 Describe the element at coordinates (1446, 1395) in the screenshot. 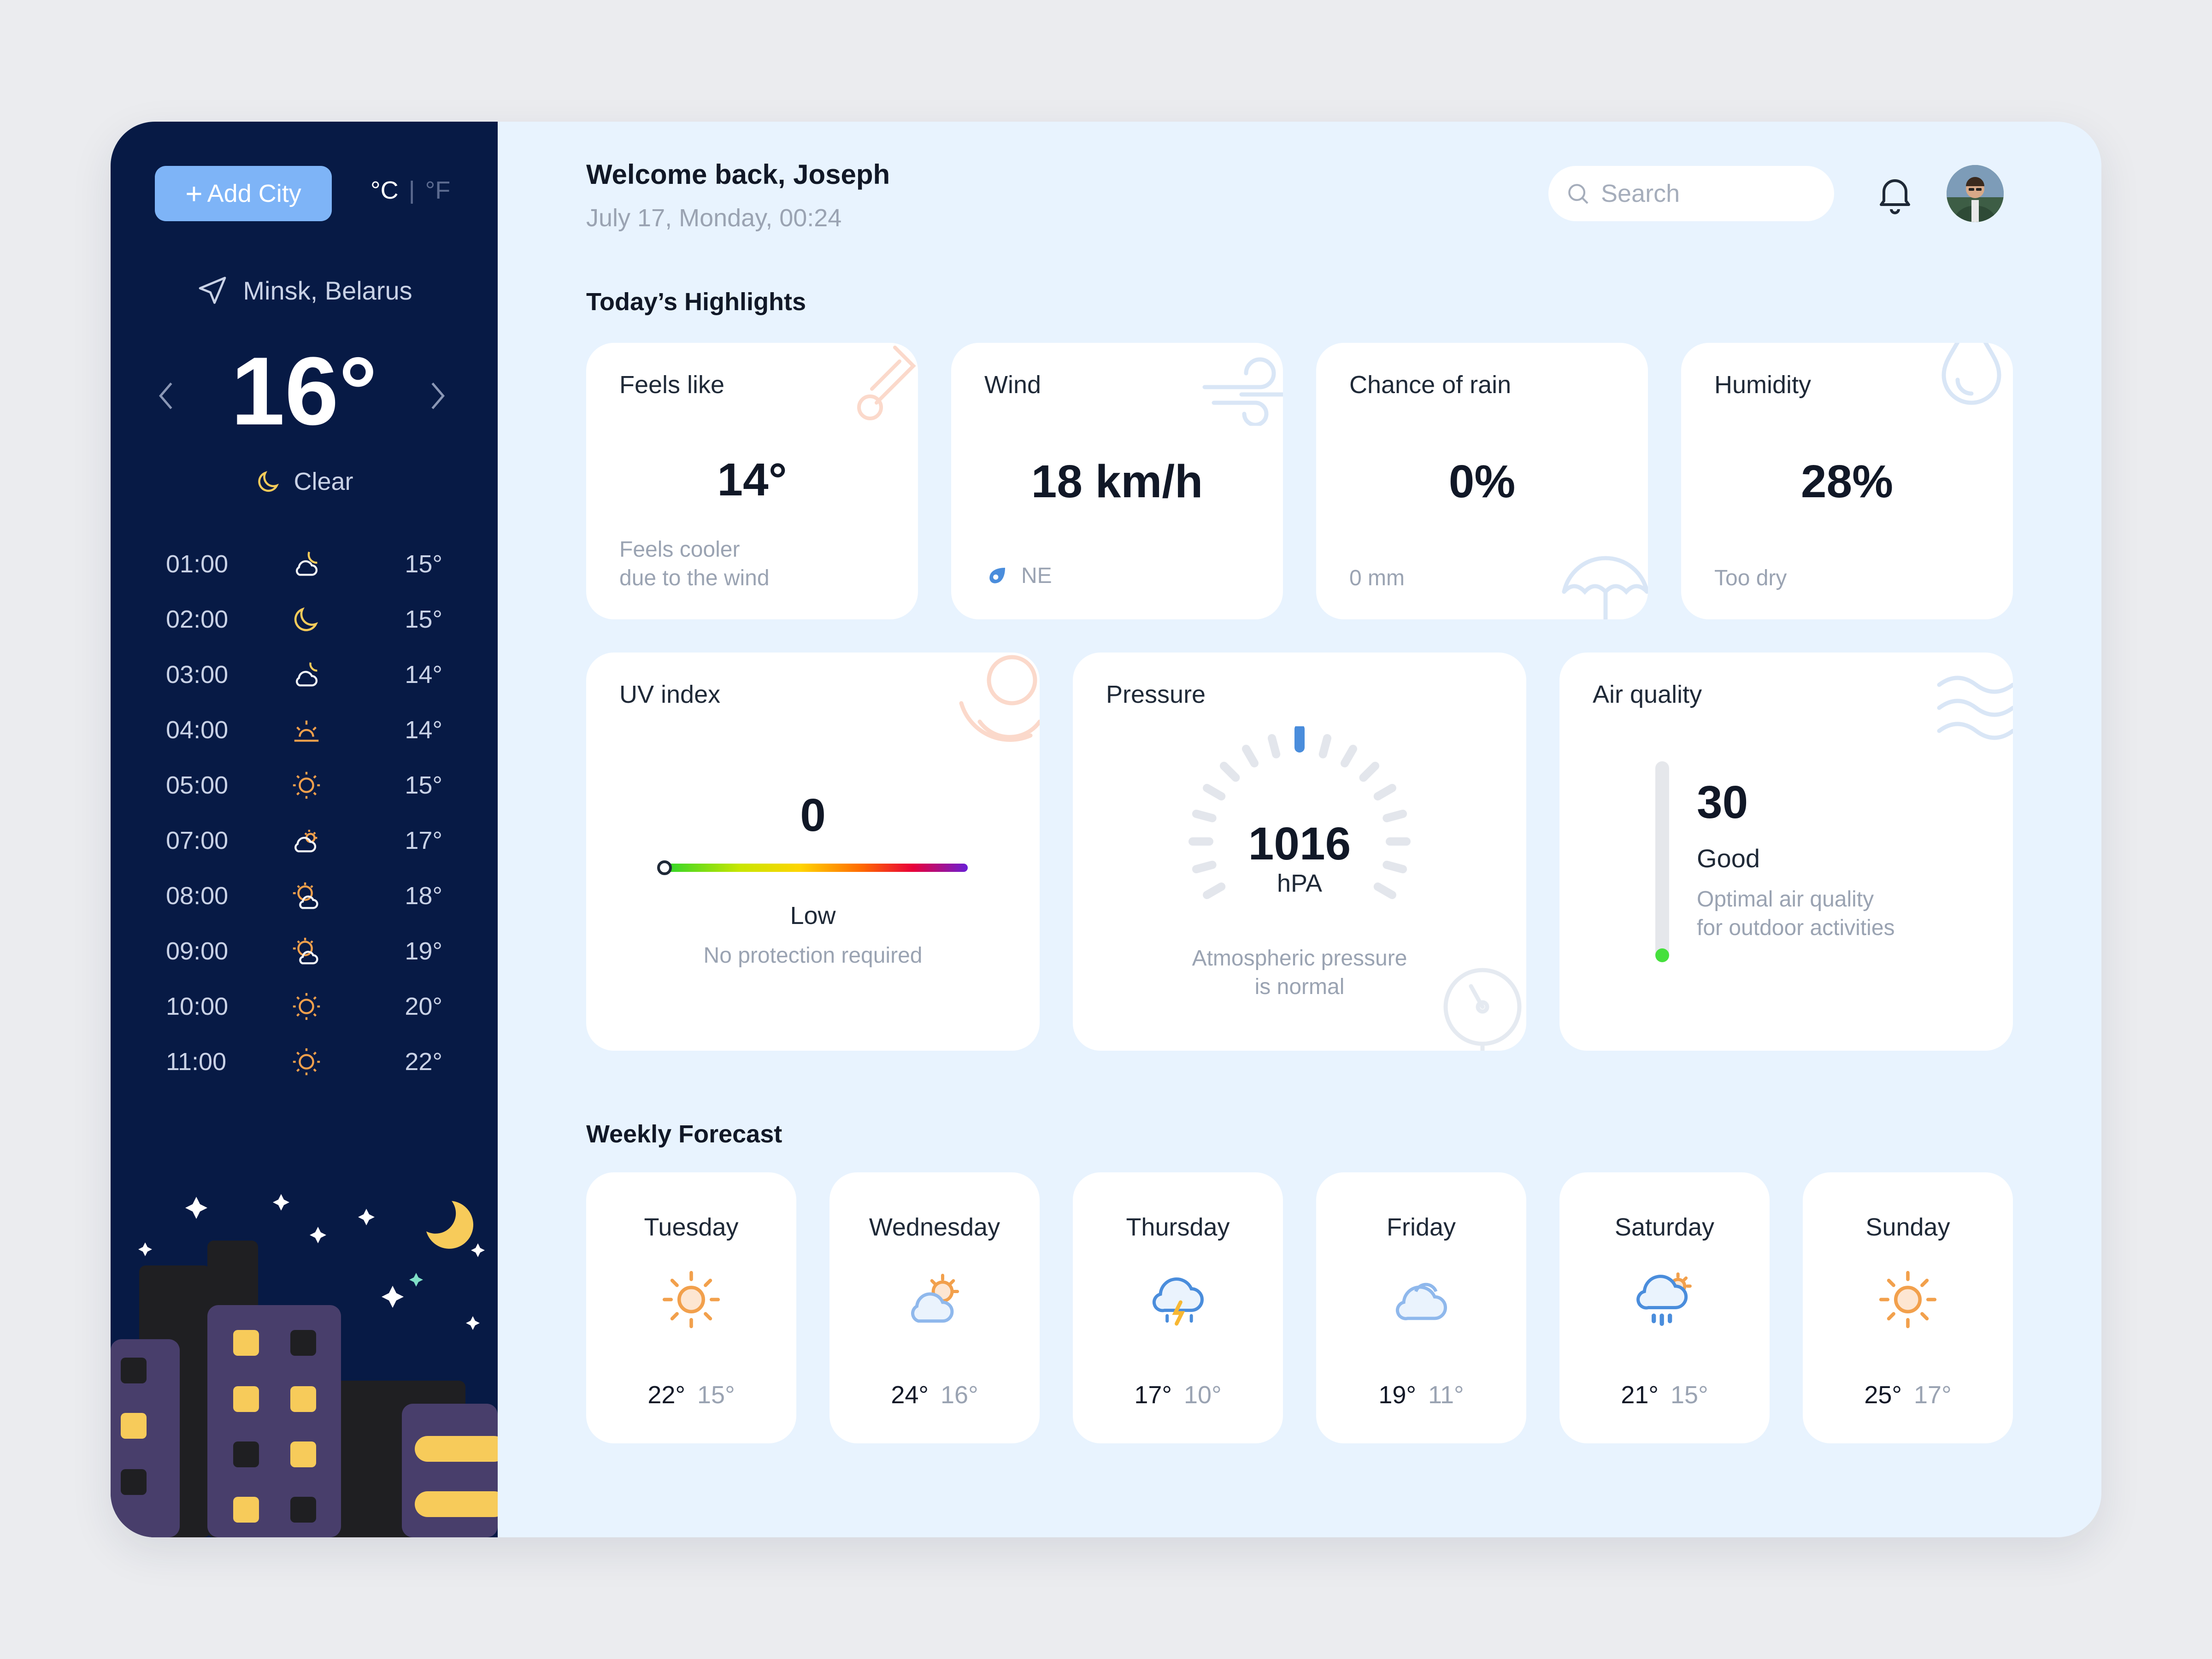

I see `forecast-low: 11°` at that location.